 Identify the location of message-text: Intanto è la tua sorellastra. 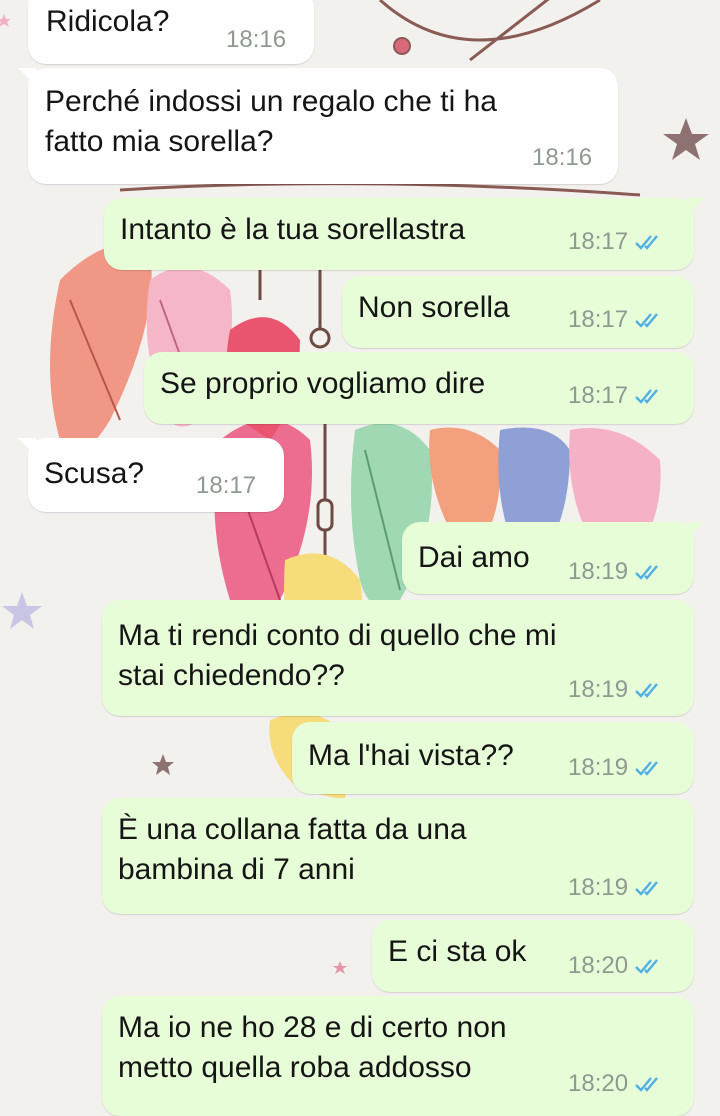
(293, 229).